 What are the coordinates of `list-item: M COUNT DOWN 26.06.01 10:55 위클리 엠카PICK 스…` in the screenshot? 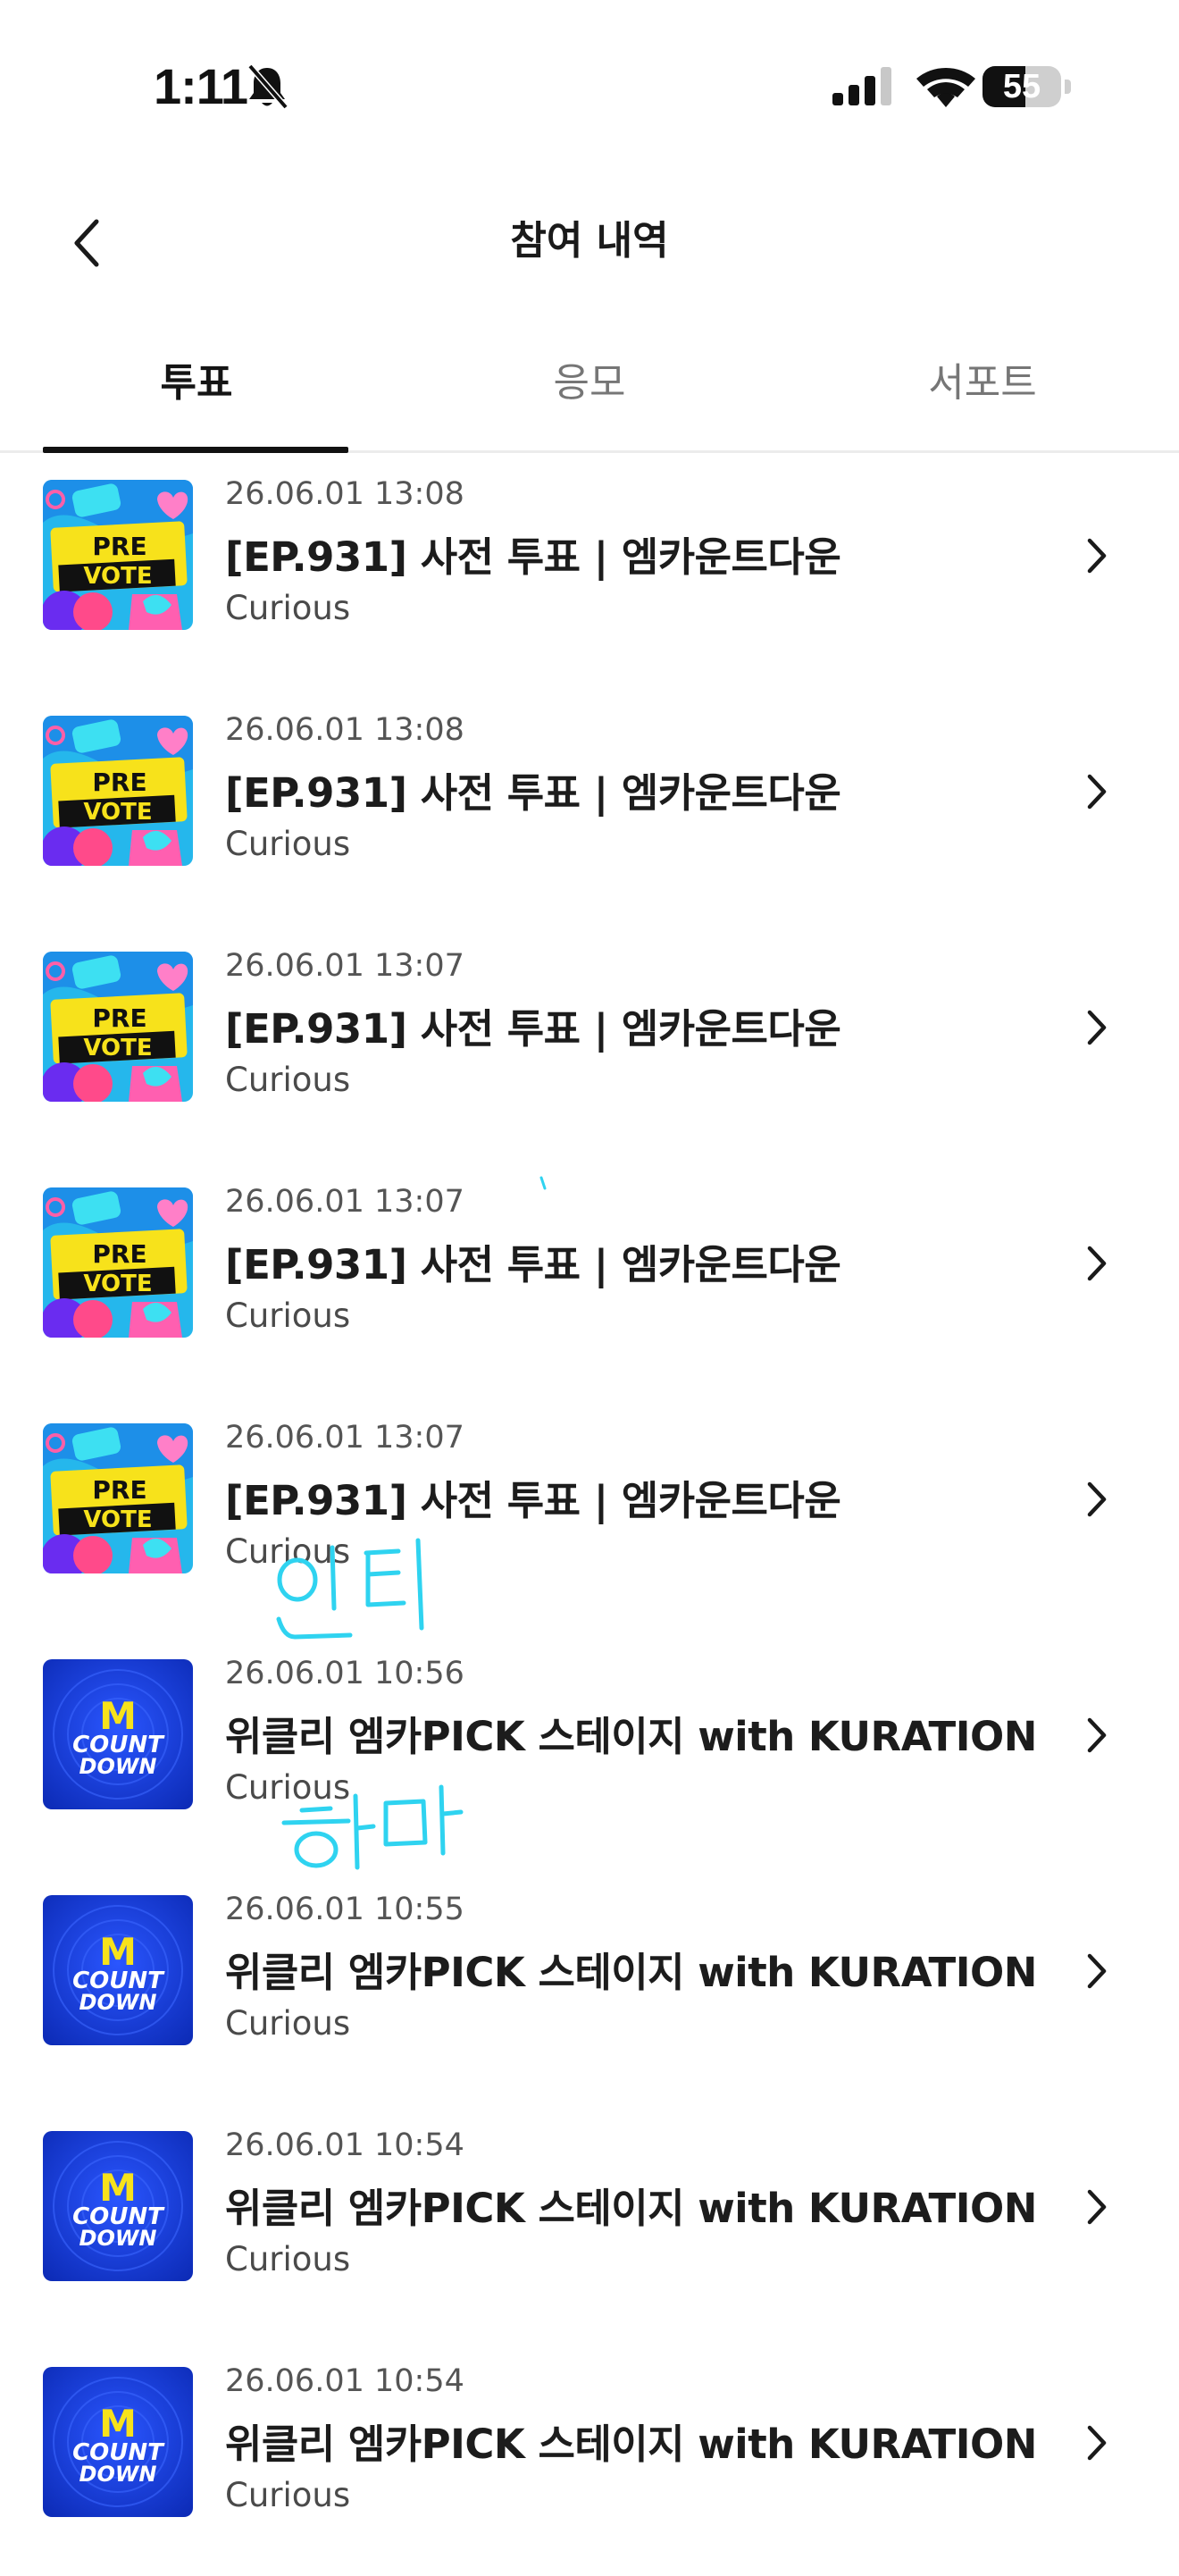 It's located at (589, 1986).